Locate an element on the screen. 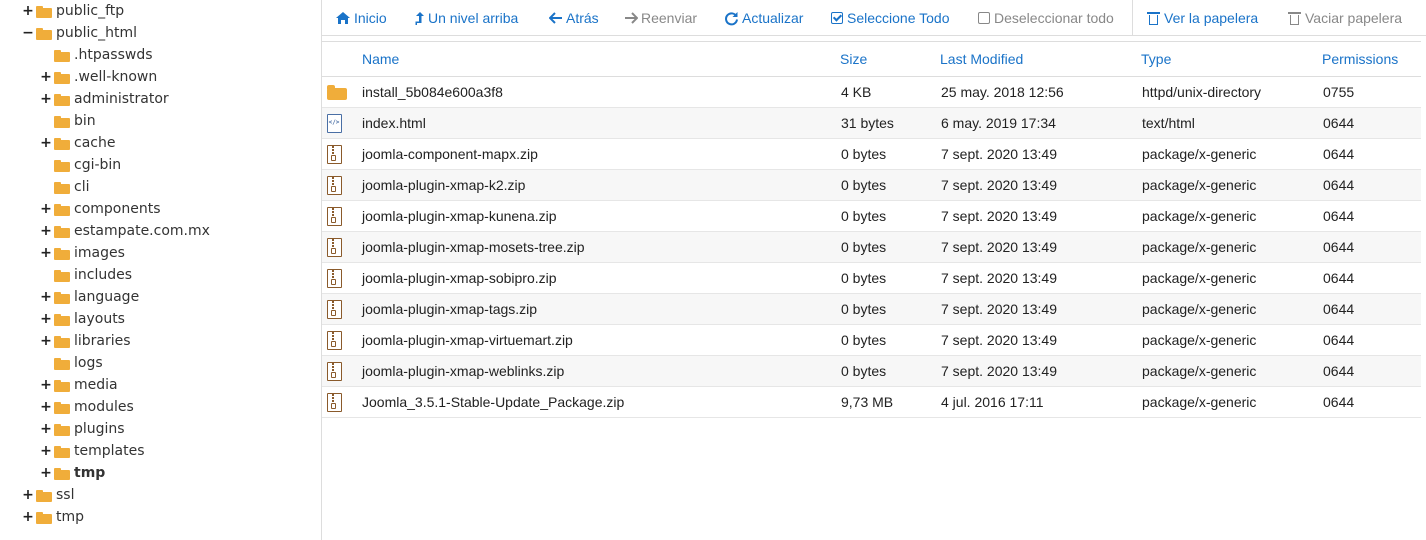 The width and height of the screenshot is (1426, 540). tree-item-label: modules is located at coordinates (104, 407).